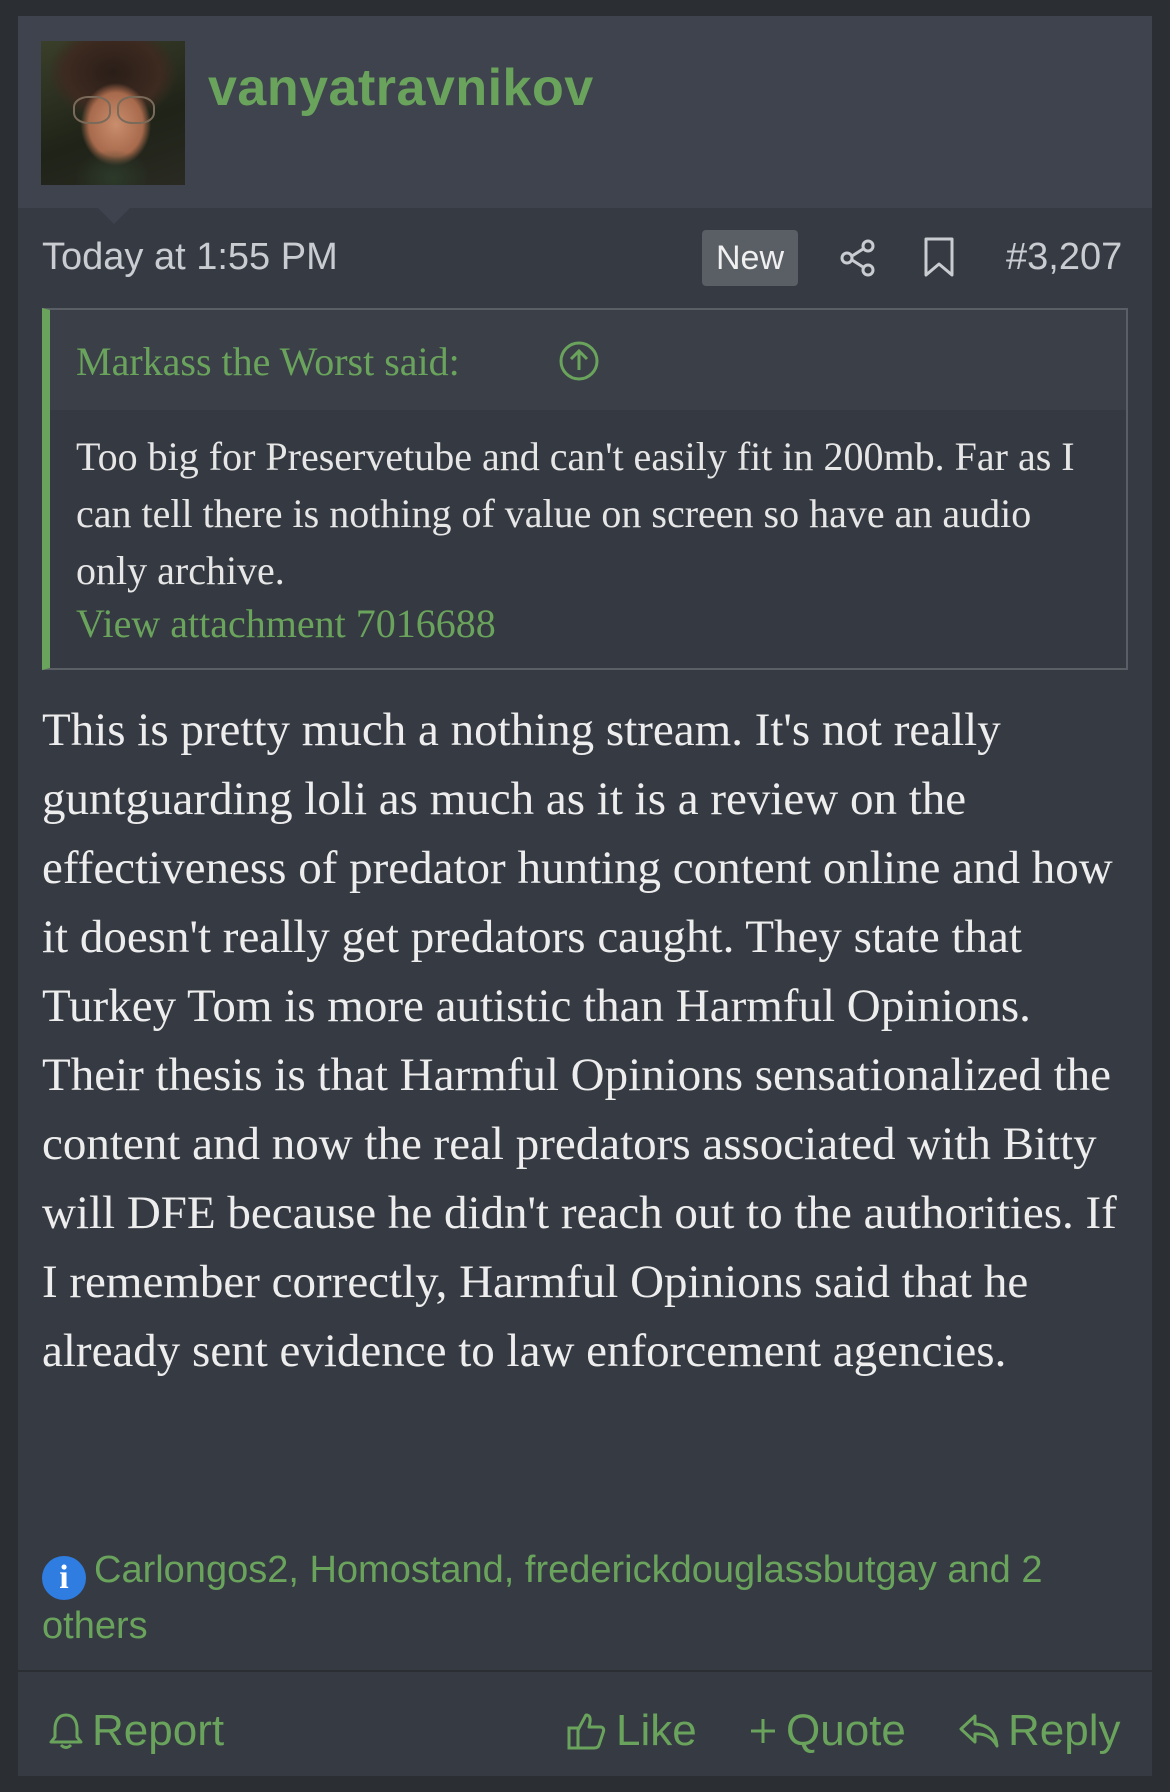  Describe the element at coordinates (939, 257) in the screenshot. I see `bookmark-icon` at that location.